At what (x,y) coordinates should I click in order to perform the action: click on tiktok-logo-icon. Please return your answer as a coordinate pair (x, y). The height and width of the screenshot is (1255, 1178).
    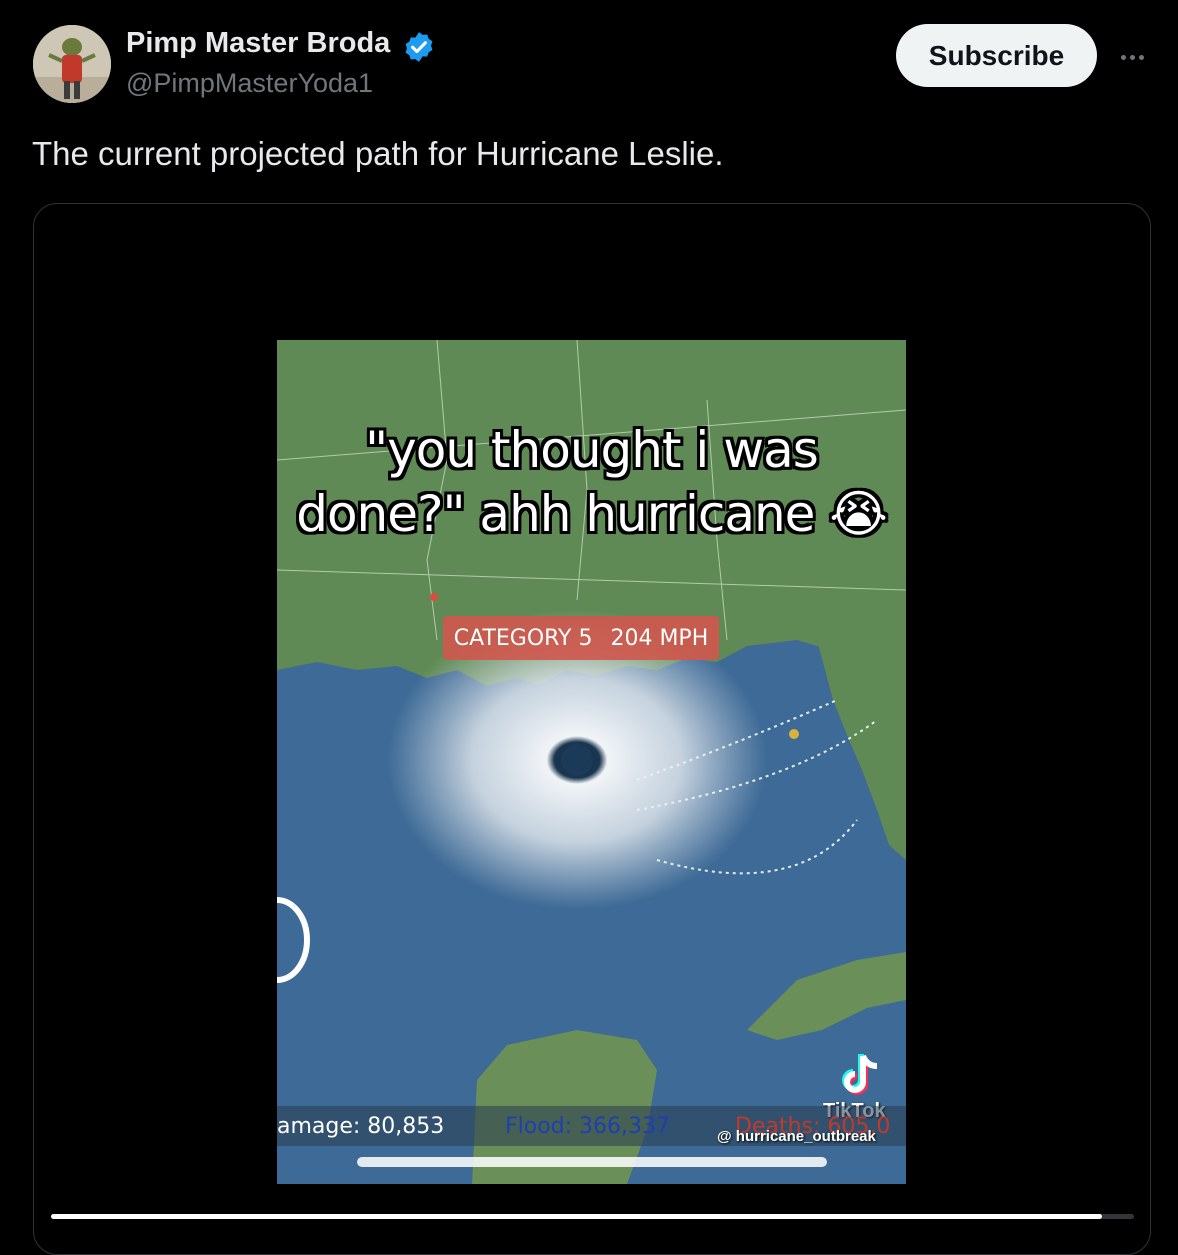
    Looking at the image, I should click on (860, 1074).